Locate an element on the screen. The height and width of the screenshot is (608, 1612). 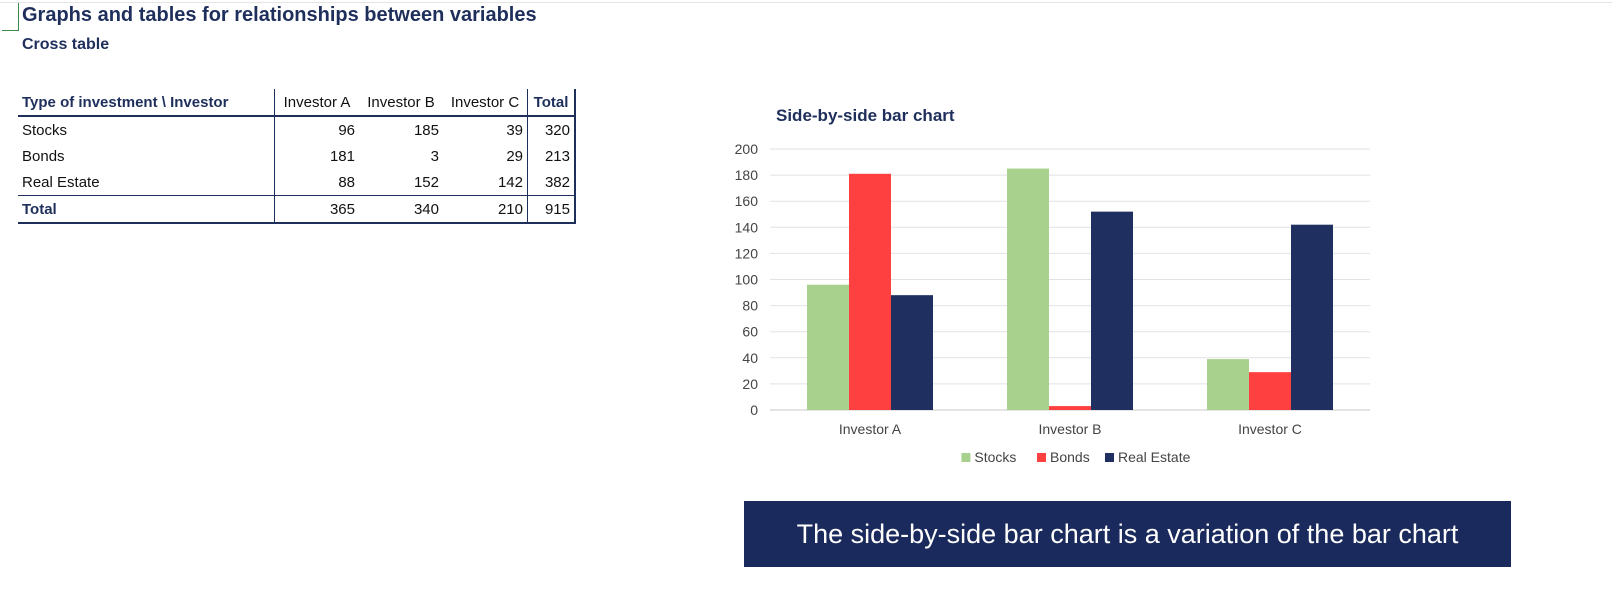
y-tick-label: 60 is located at coordinates (750, 332).